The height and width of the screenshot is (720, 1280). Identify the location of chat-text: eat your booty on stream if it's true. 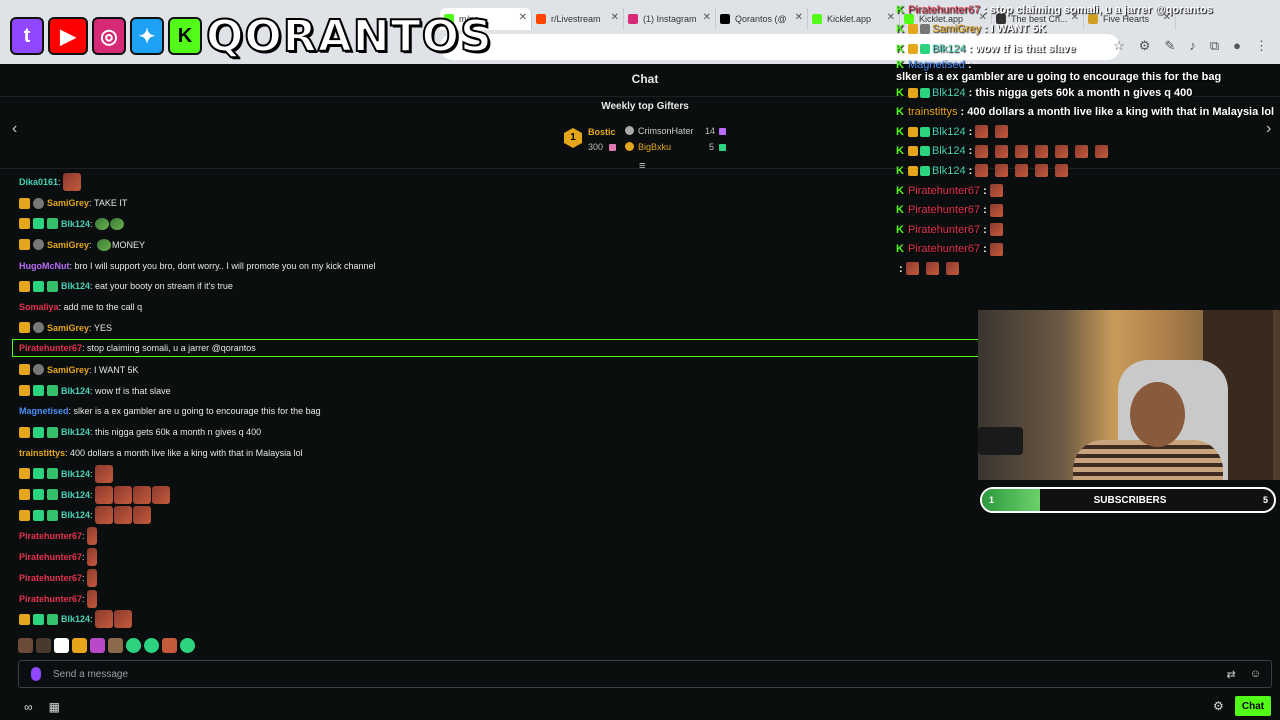
(164, 286).